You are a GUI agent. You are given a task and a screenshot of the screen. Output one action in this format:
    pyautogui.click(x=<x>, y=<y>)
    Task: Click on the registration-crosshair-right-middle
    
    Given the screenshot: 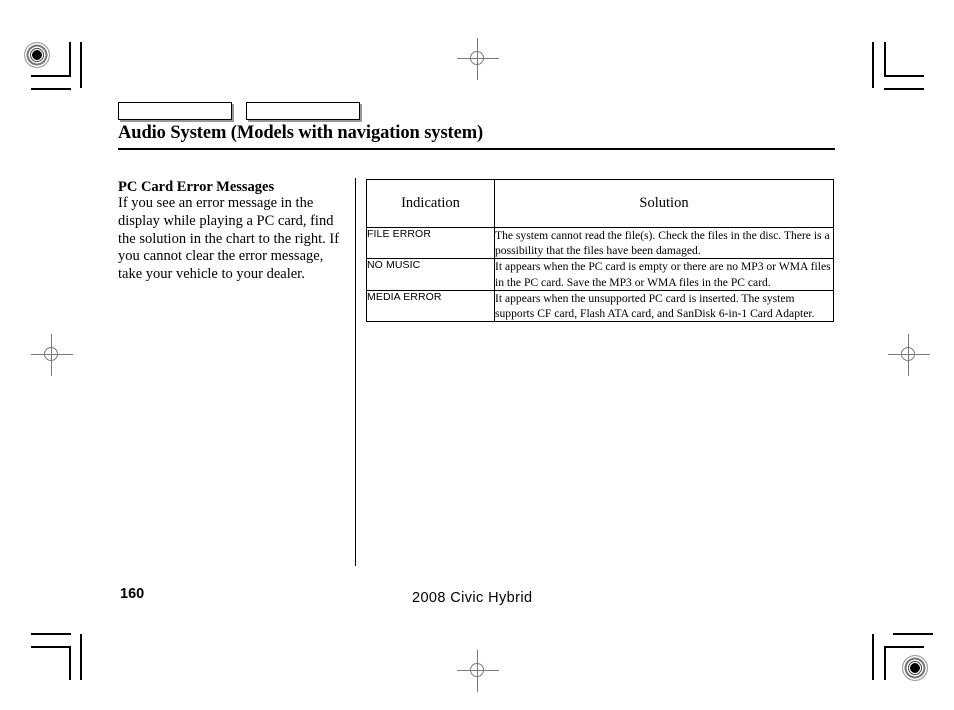 What is the action you would take?
    pyautogui.click(x=909, y=355)
    